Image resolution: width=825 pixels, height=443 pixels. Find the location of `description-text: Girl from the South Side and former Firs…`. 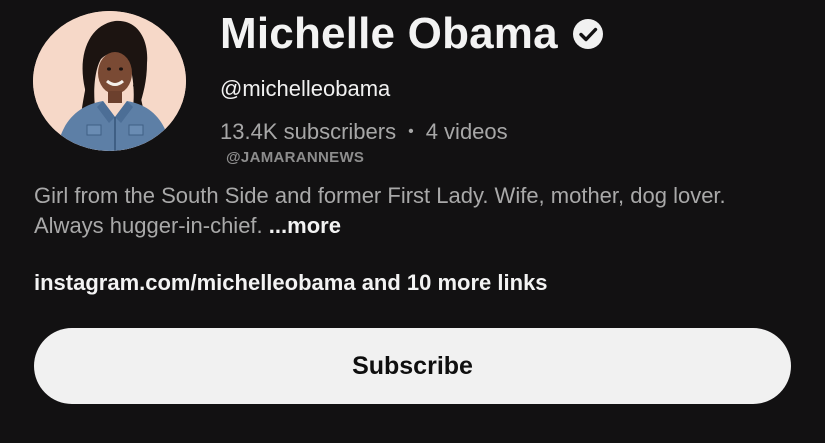

description-text: Girl from the South Side and former Firs… is located at coordinates (380, 210).